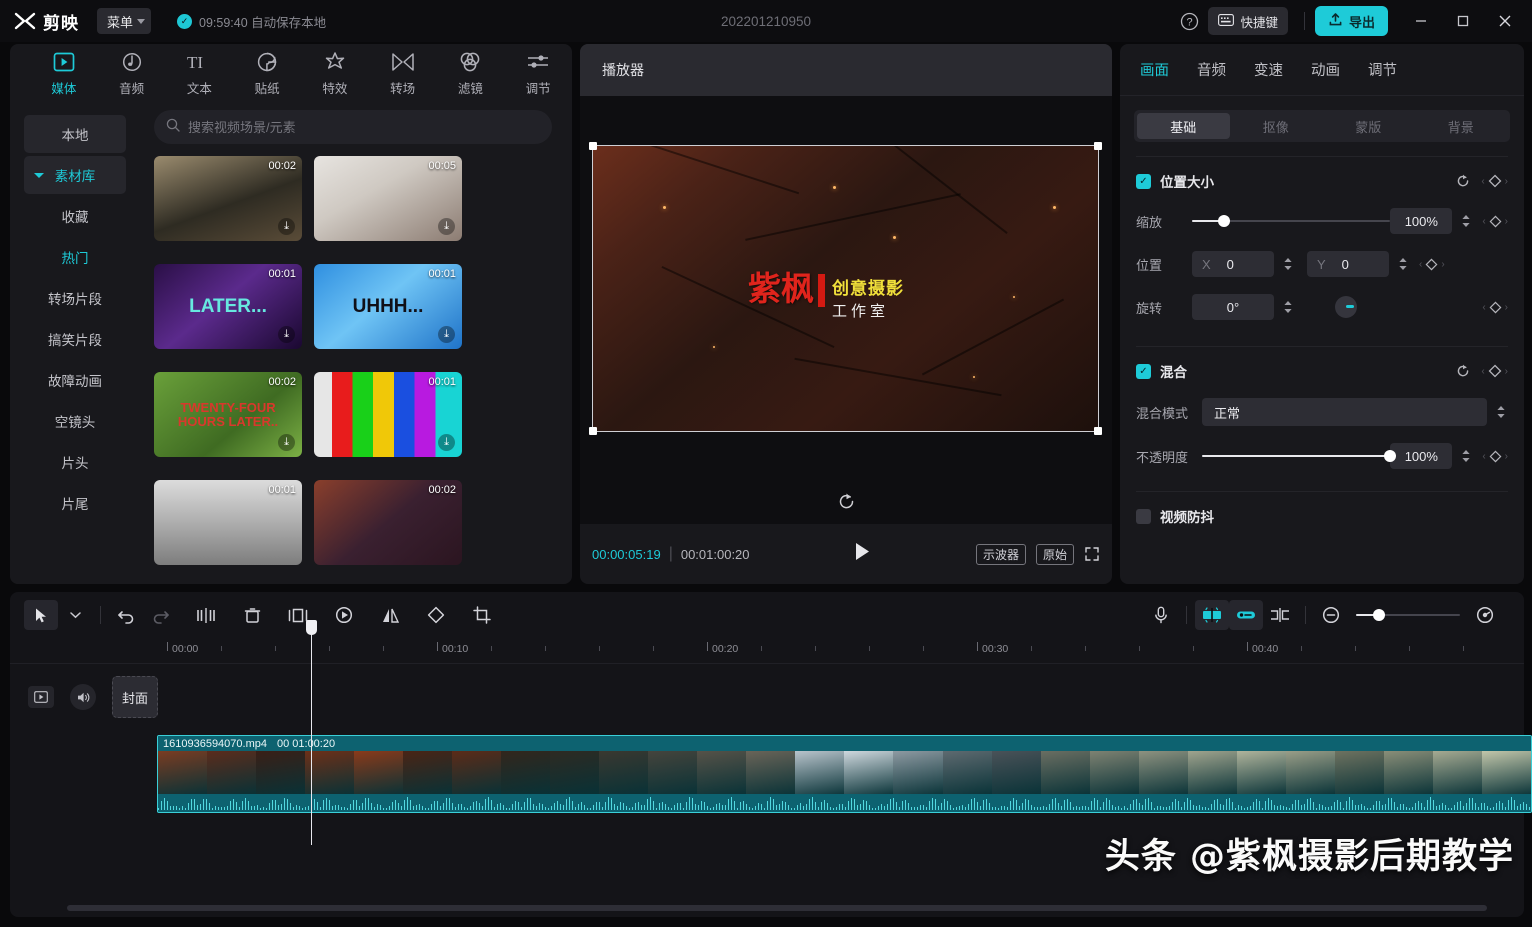 This screenshot has height=927, width=1532. What do you see at coordinates (1495, 456) in the screenshot?
I see `opacity-keyframe: ‹ ›` at bounding box center [1495, 456].